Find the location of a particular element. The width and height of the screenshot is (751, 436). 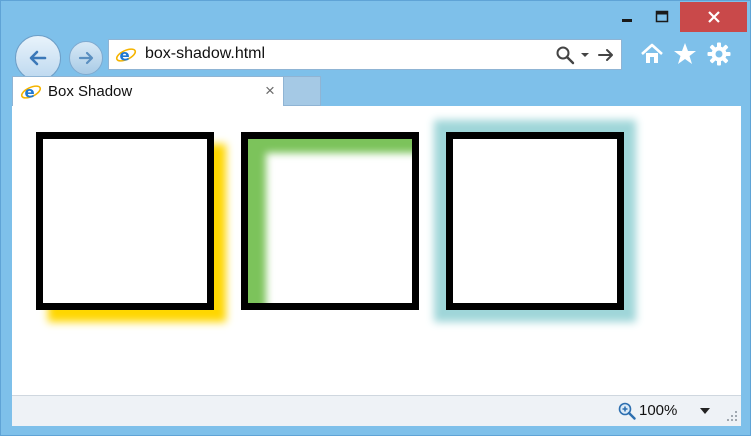

yellow-drop-shadow-box is located at coordinates (125, 221).